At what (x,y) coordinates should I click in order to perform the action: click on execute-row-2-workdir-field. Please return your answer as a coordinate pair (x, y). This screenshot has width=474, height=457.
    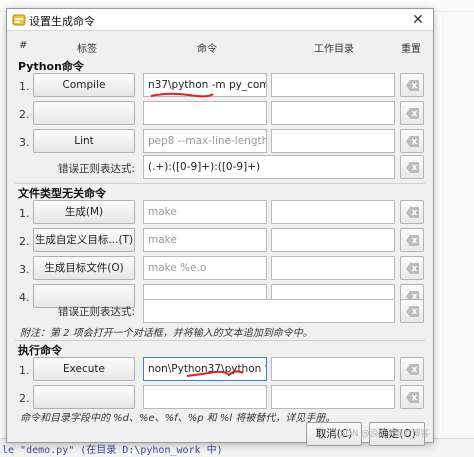
    Looking at the image, I should click on (333, 397).